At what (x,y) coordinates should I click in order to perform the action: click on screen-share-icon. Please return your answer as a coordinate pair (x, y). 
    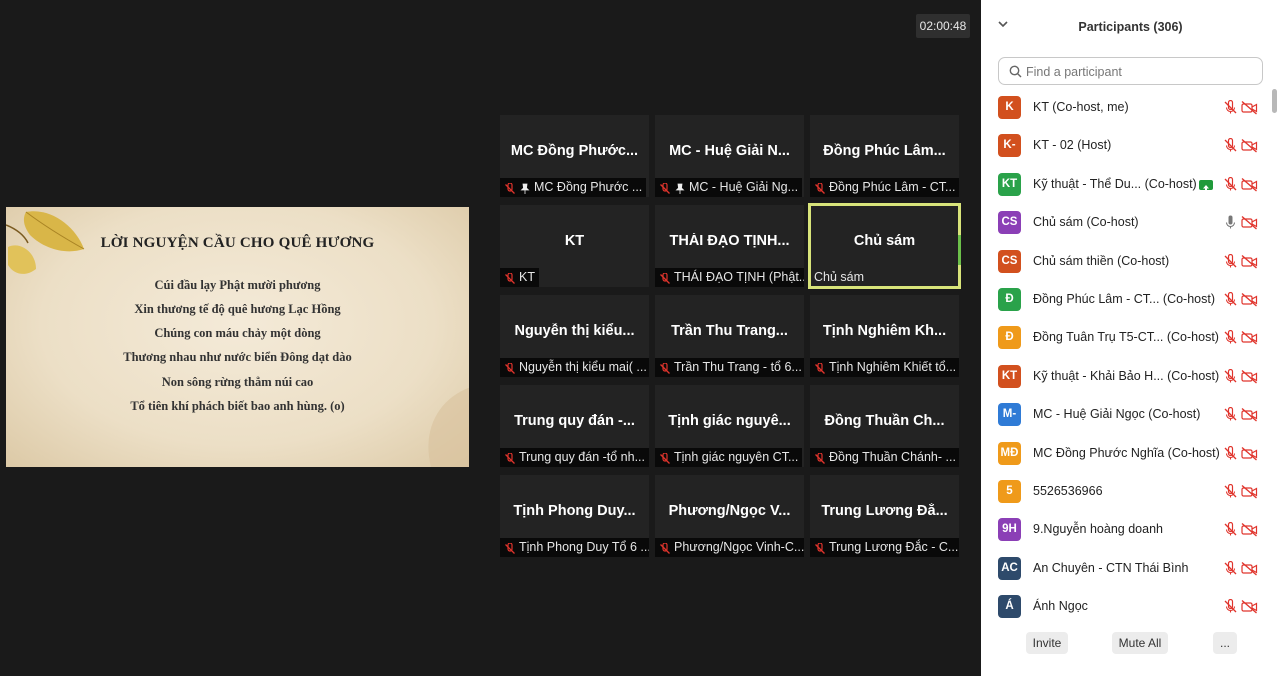
    Looking at the image, I should click on (1206, 185).